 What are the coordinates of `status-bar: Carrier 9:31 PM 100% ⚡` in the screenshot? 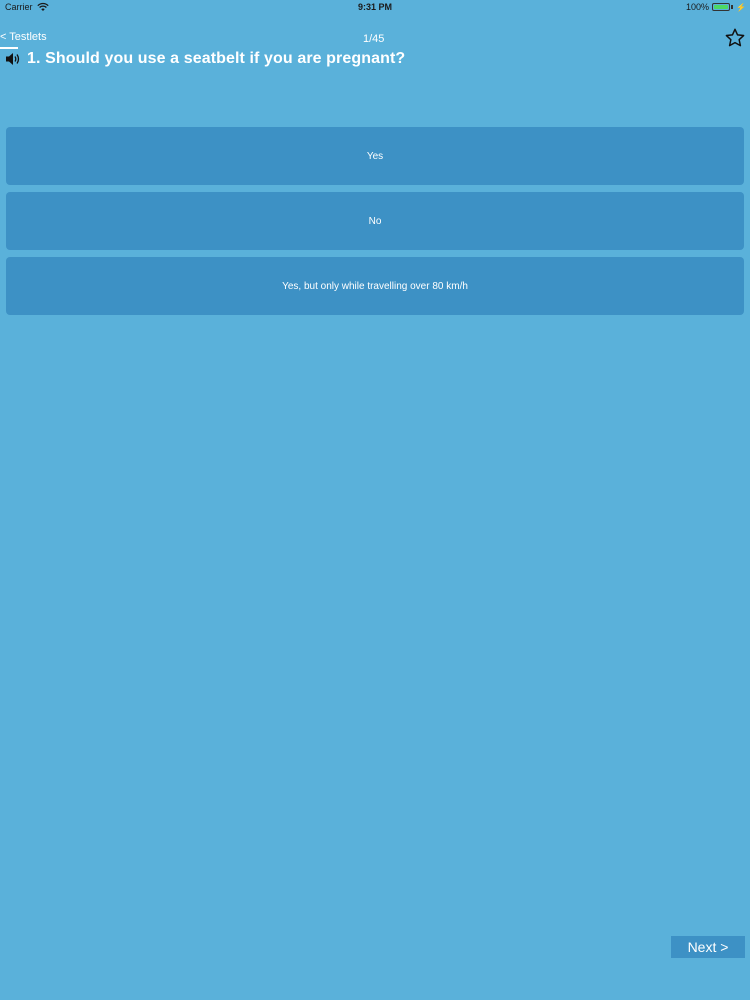 It's located at (375, 8).